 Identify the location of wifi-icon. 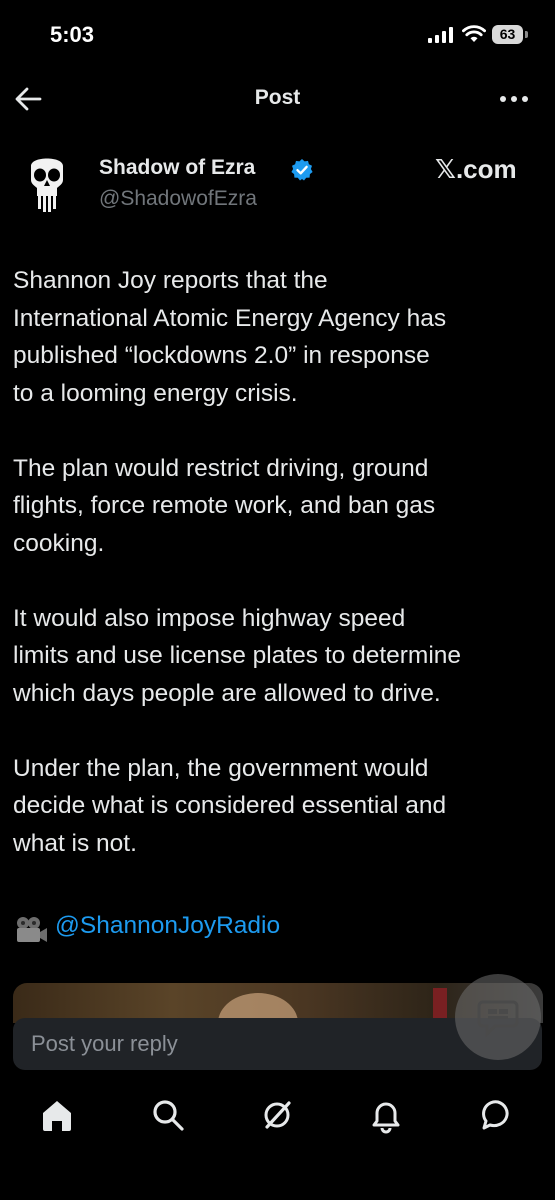
(474, 33).